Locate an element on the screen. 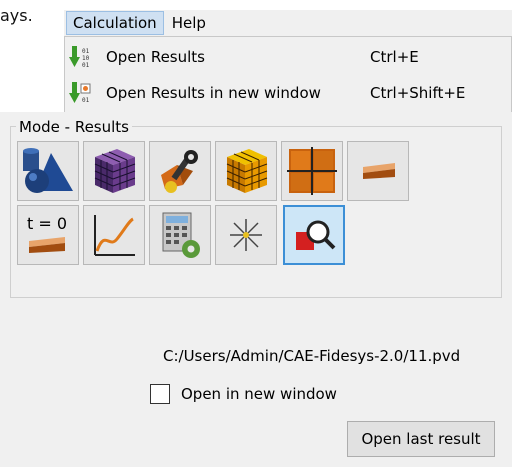  tool-results is located at coordinates (314, 235).